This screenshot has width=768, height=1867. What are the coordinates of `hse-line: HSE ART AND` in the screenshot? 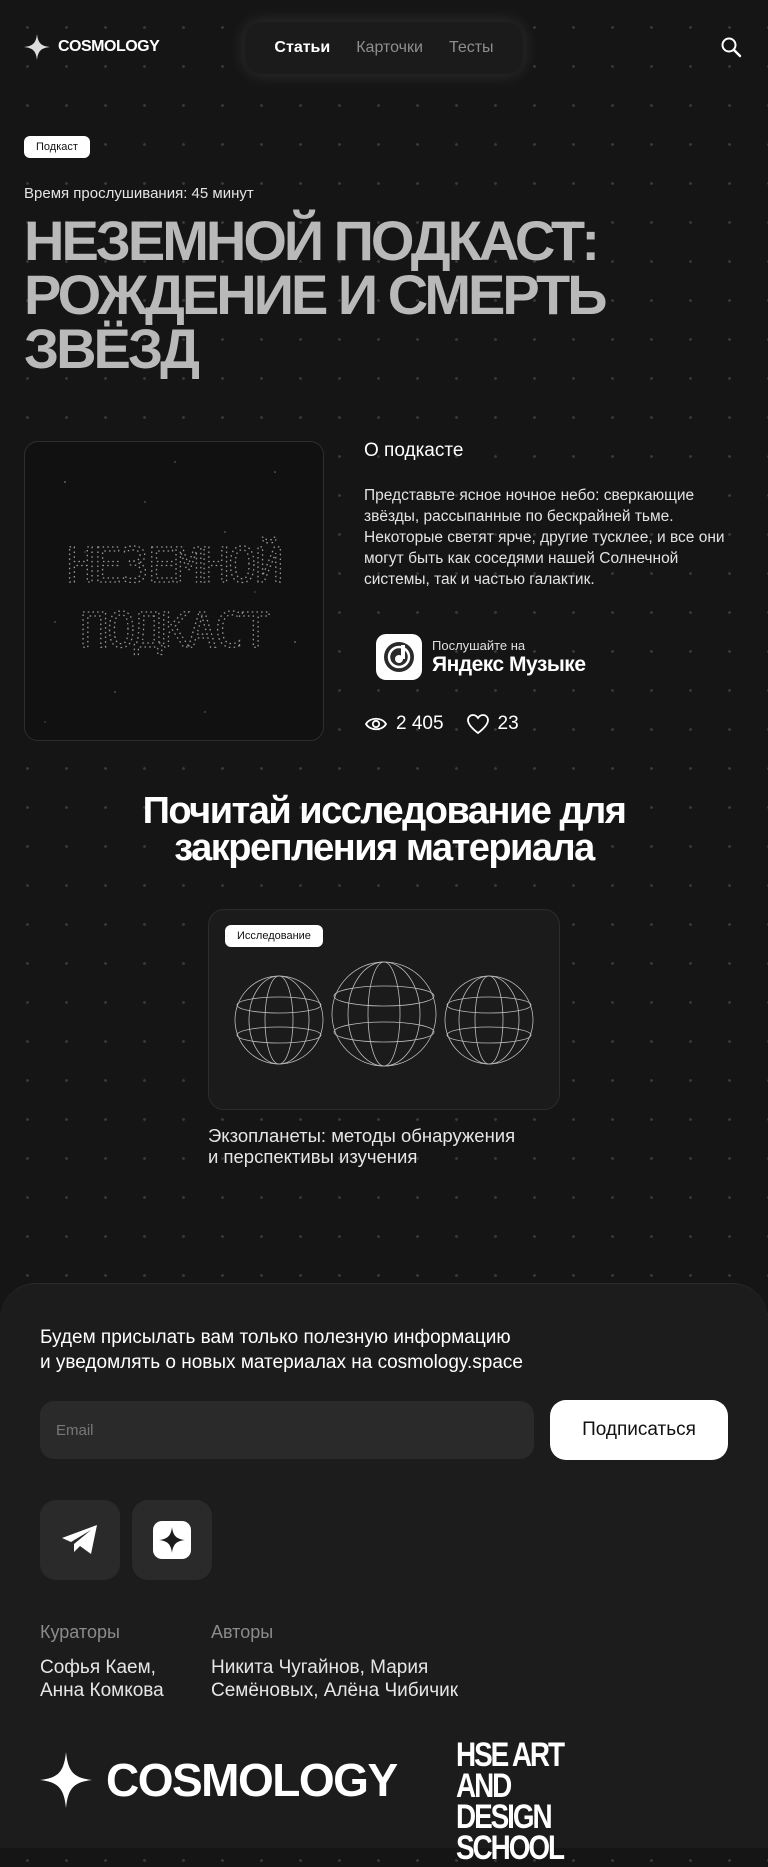 It's located at (510, 1770).